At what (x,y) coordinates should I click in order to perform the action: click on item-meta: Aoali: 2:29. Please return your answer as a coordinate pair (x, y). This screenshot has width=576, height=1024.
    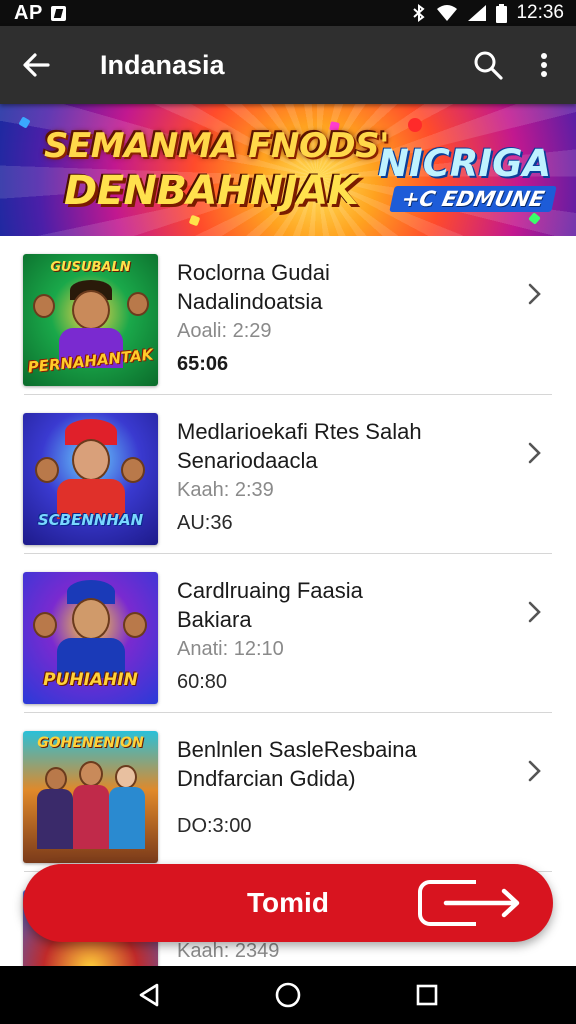
    Looking at the image, I should click on (224, 331).